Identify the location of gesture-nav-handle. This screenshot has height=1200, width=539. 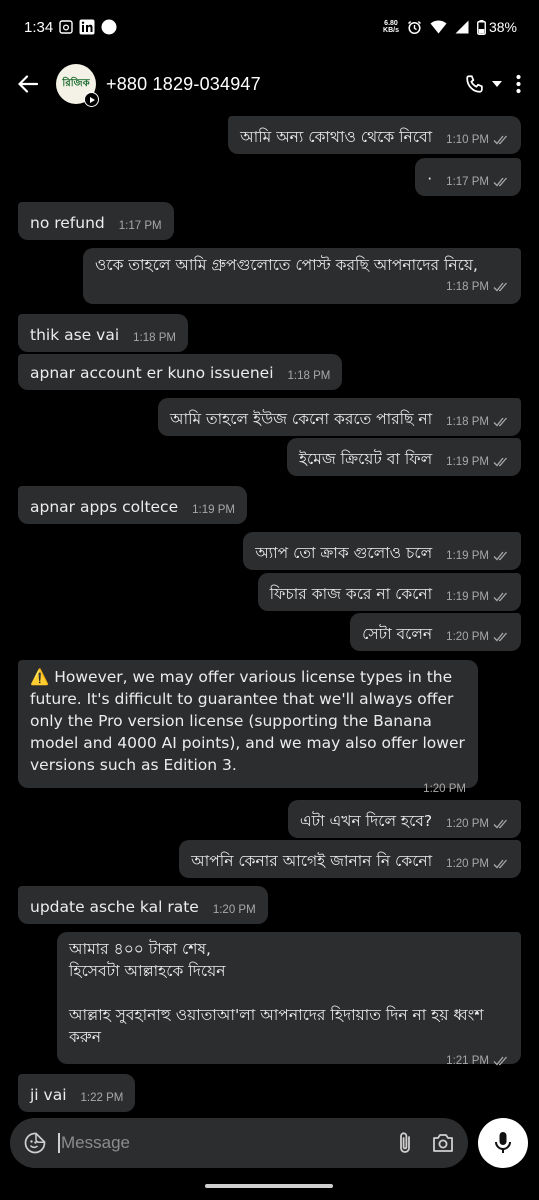
(269, 1186).